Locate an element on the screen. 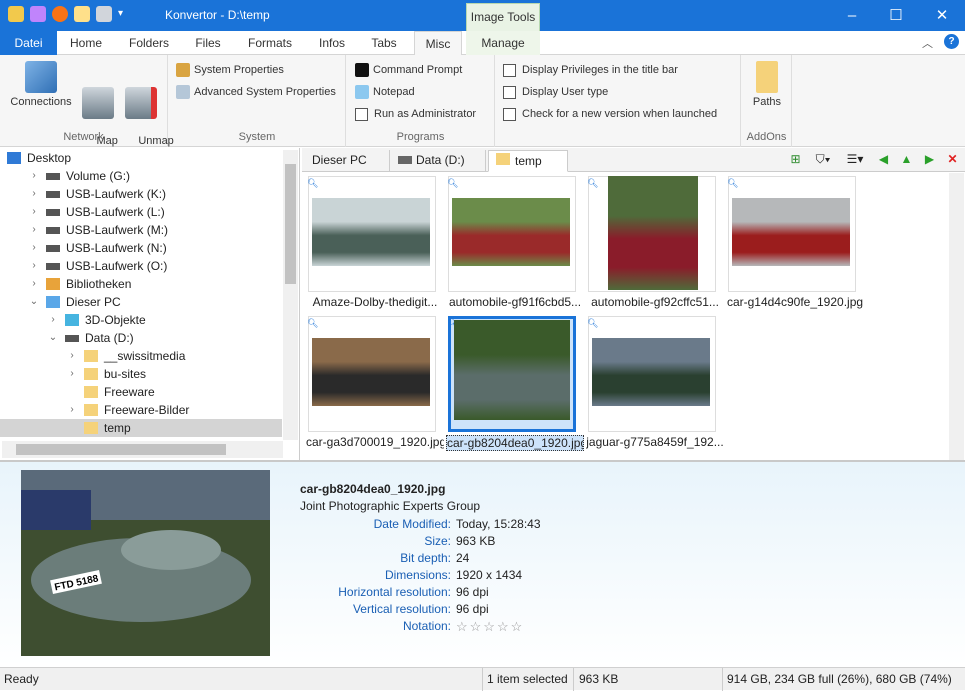  qat-dropdown-icon: ▾ is located at coordinates (120, 14).